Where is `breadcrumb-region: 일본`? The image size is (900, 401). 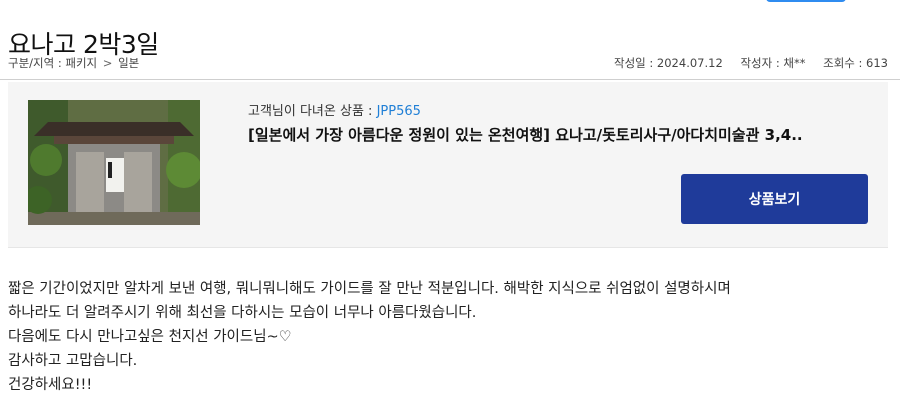
breadcrumb-region: 일본 is located at coordinates (128, 63).